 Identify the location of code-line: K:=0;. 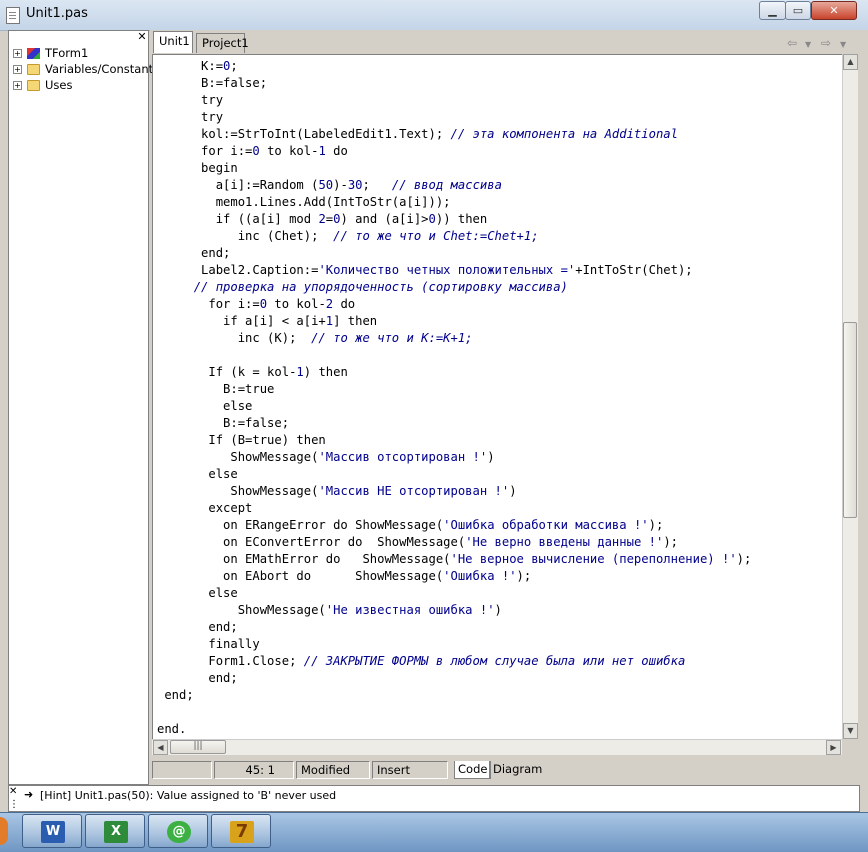
(454, 66).